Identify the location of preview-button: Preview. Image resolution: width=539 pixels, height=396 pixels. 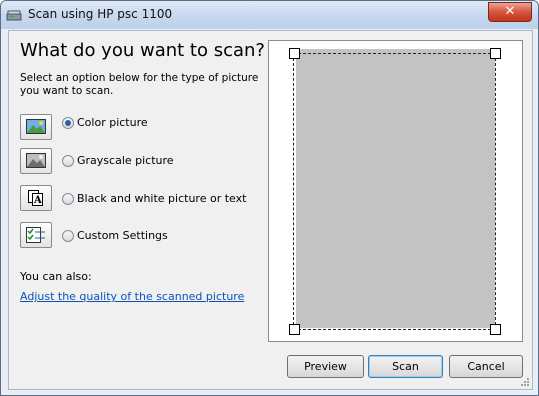
(325, 366).